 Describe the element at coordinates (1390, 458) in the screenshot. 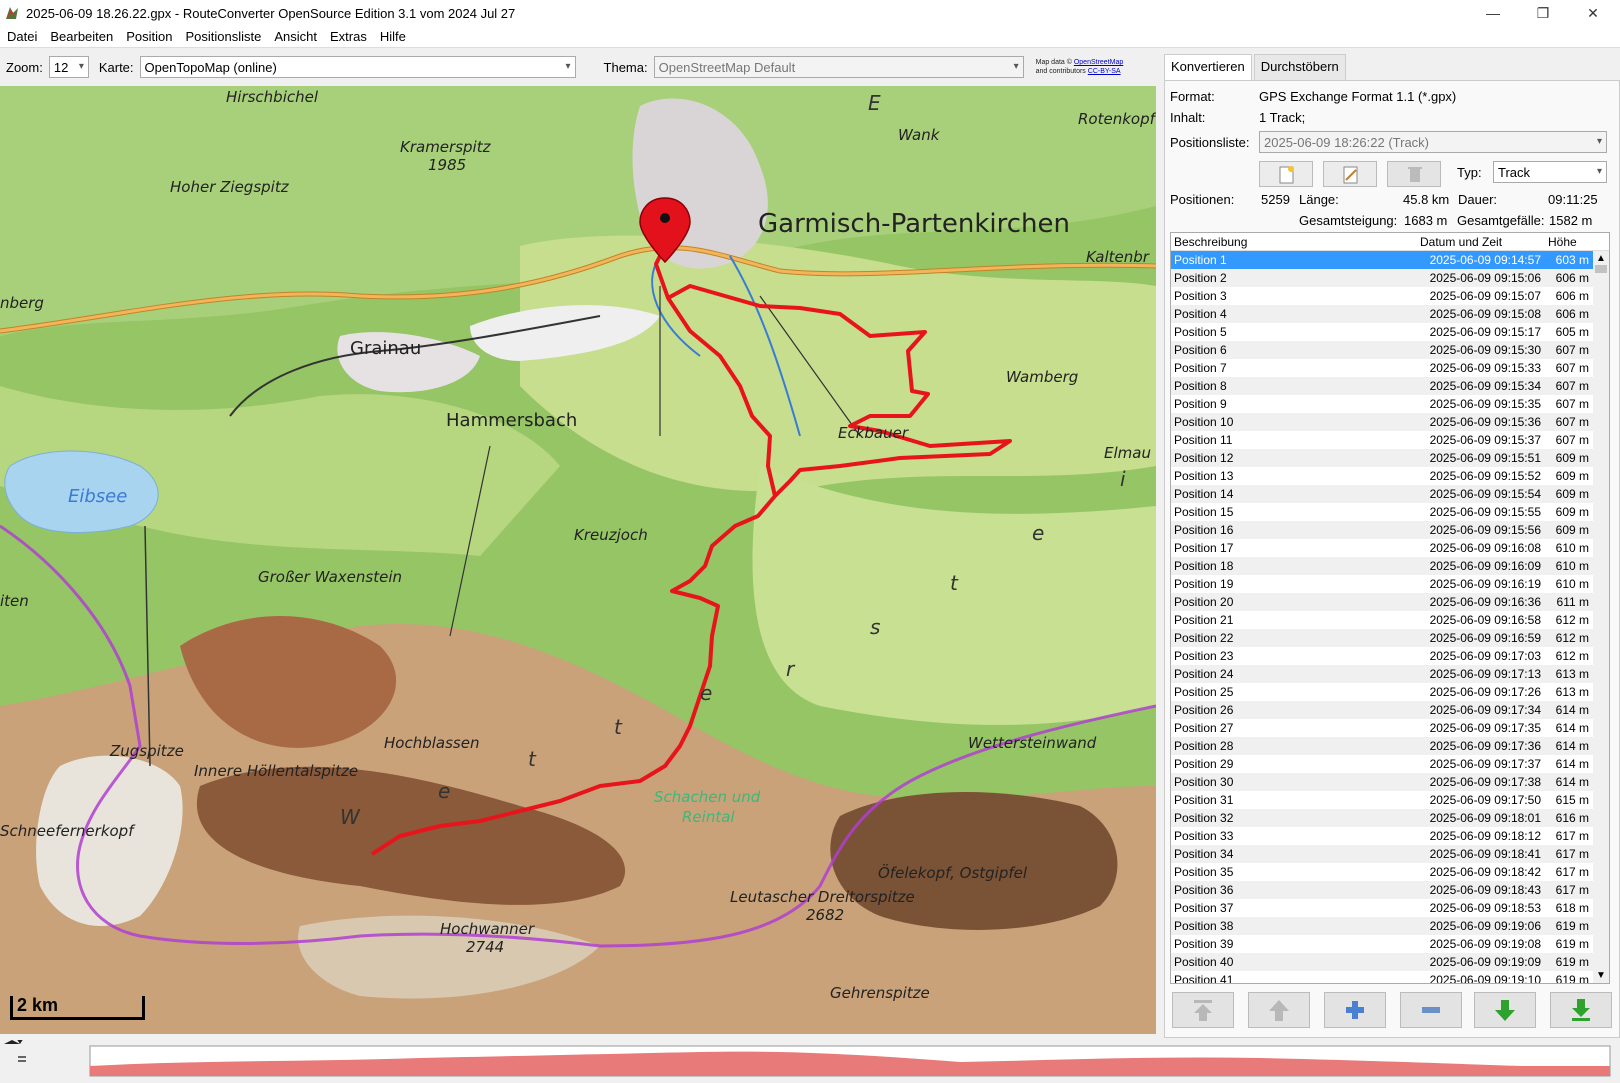

I see `table-row: Position 12 2025-06-09 09:15:51 609 m` at that location.